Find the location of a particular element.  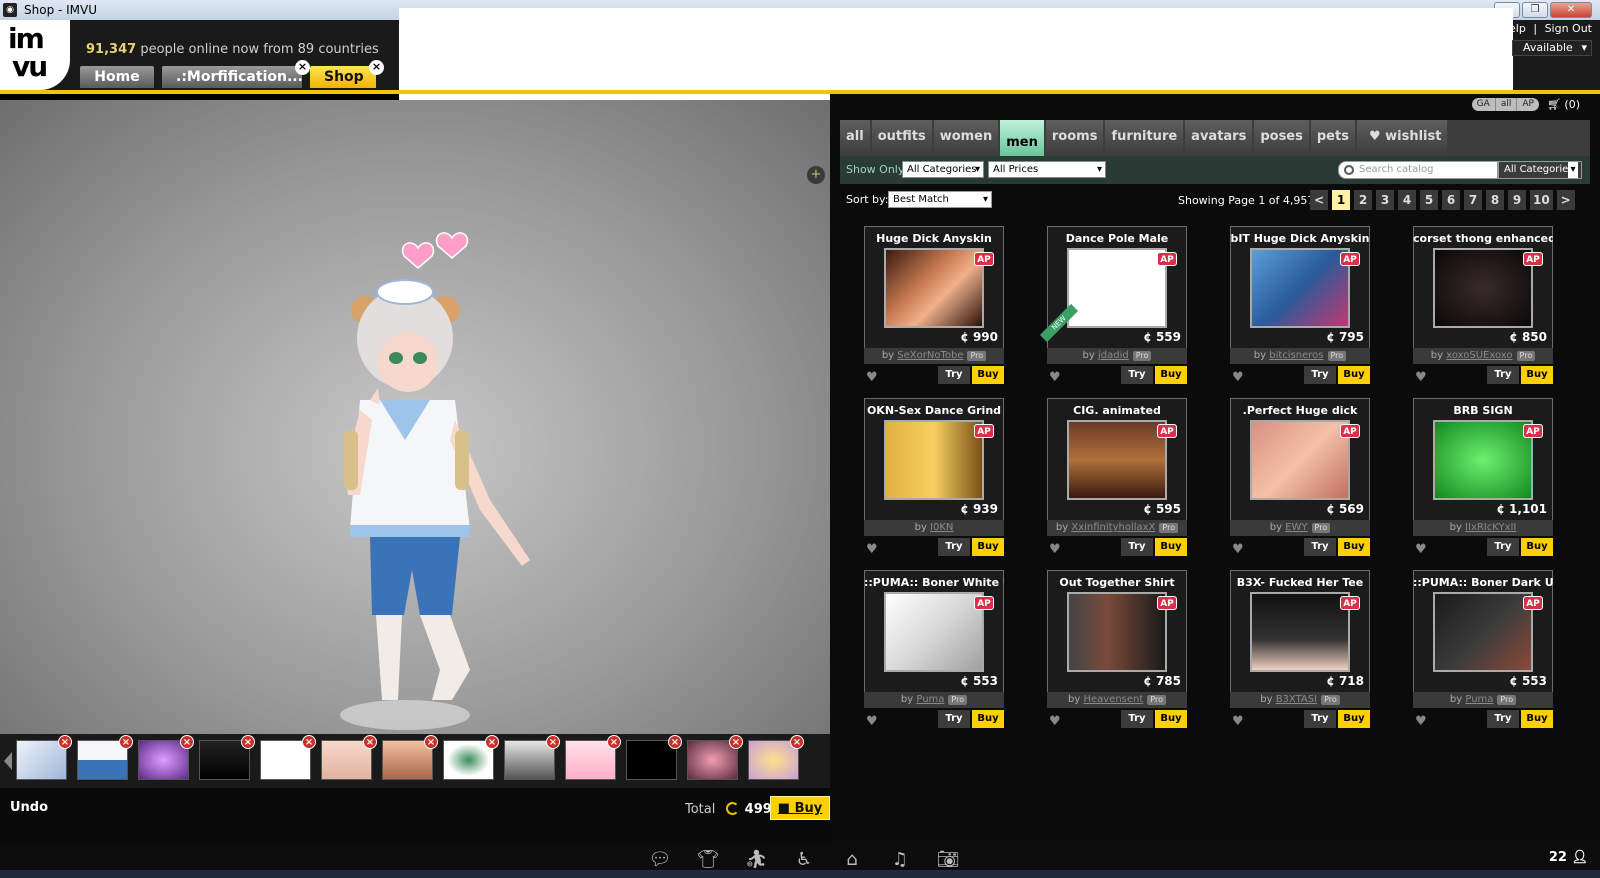

user-count: 22 👤︎ is located at coordinates (1568, 857).